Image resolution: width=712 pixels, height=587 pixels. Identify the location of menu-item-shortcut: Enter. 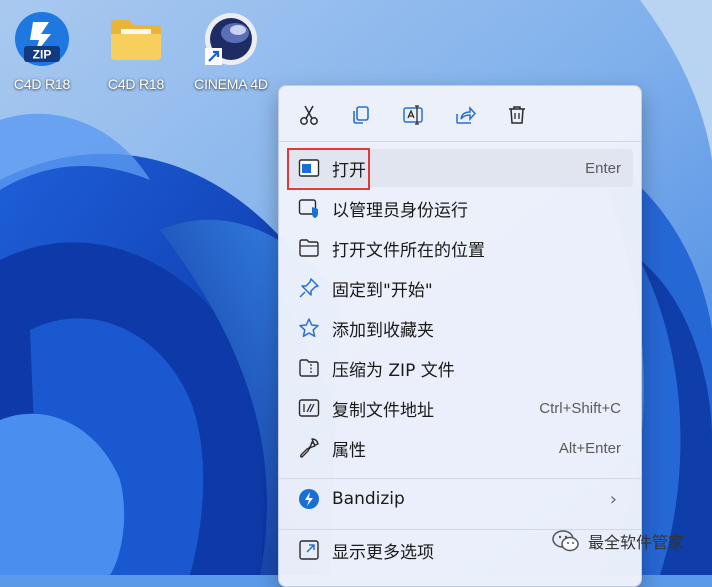
(603, 168).